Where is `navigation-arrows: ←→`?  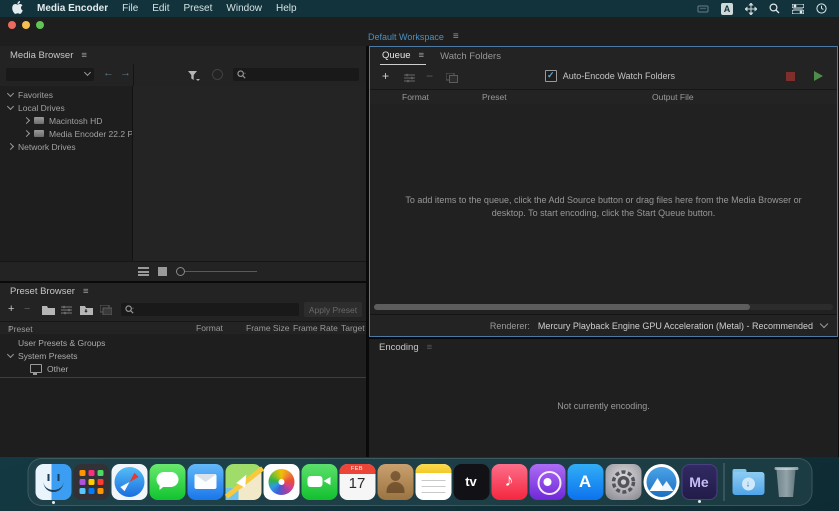
navigation-arrows: ←→ is located at coordinates (120, 73).